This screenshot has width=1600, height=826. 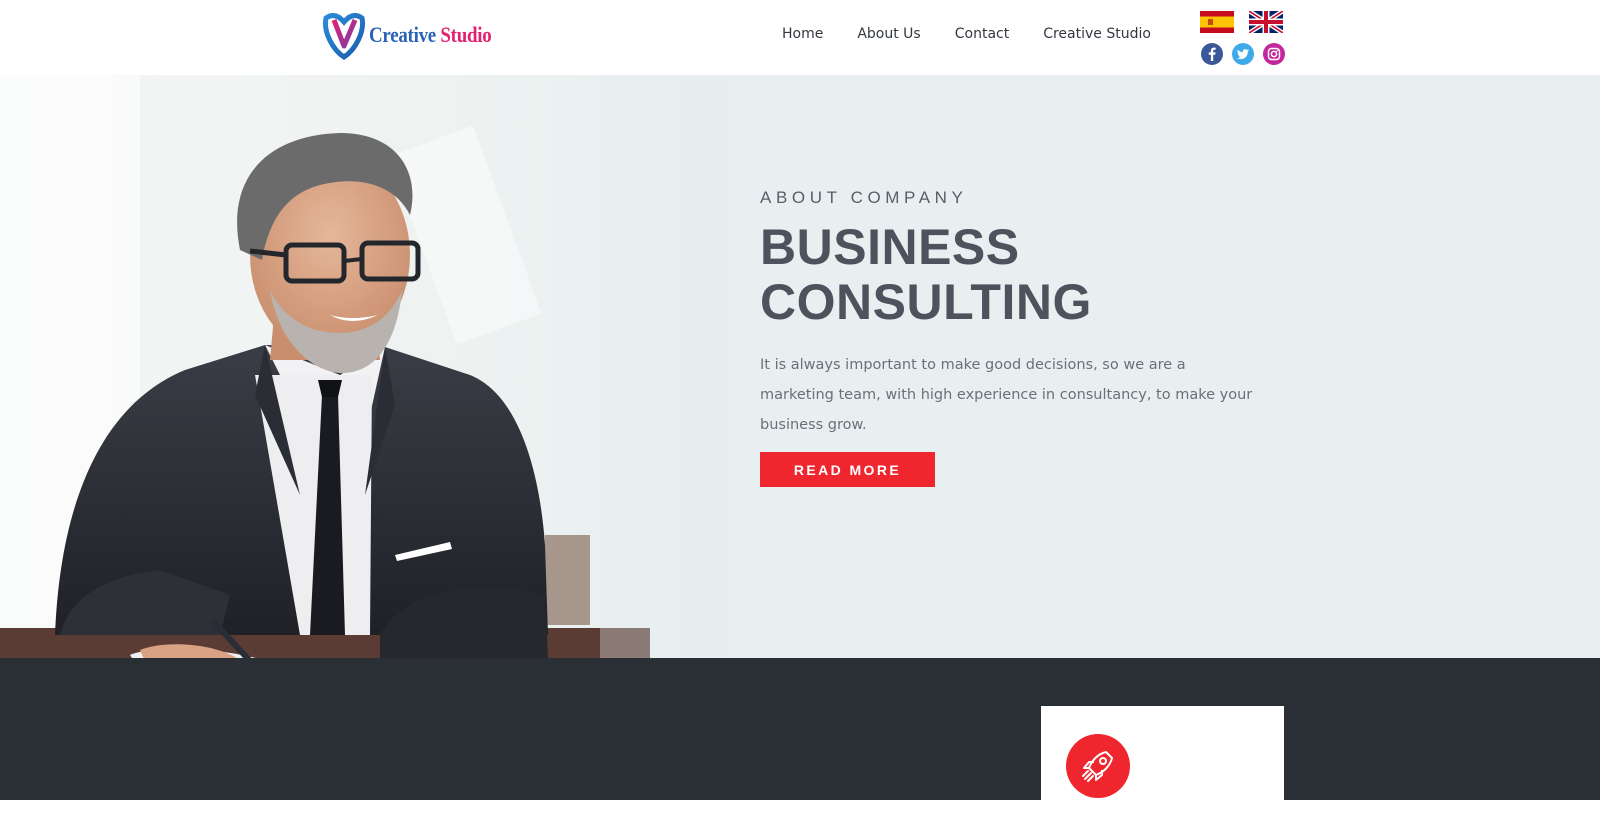 I want to click on read-more-button: READ MORE, so click(x=847, y=469).